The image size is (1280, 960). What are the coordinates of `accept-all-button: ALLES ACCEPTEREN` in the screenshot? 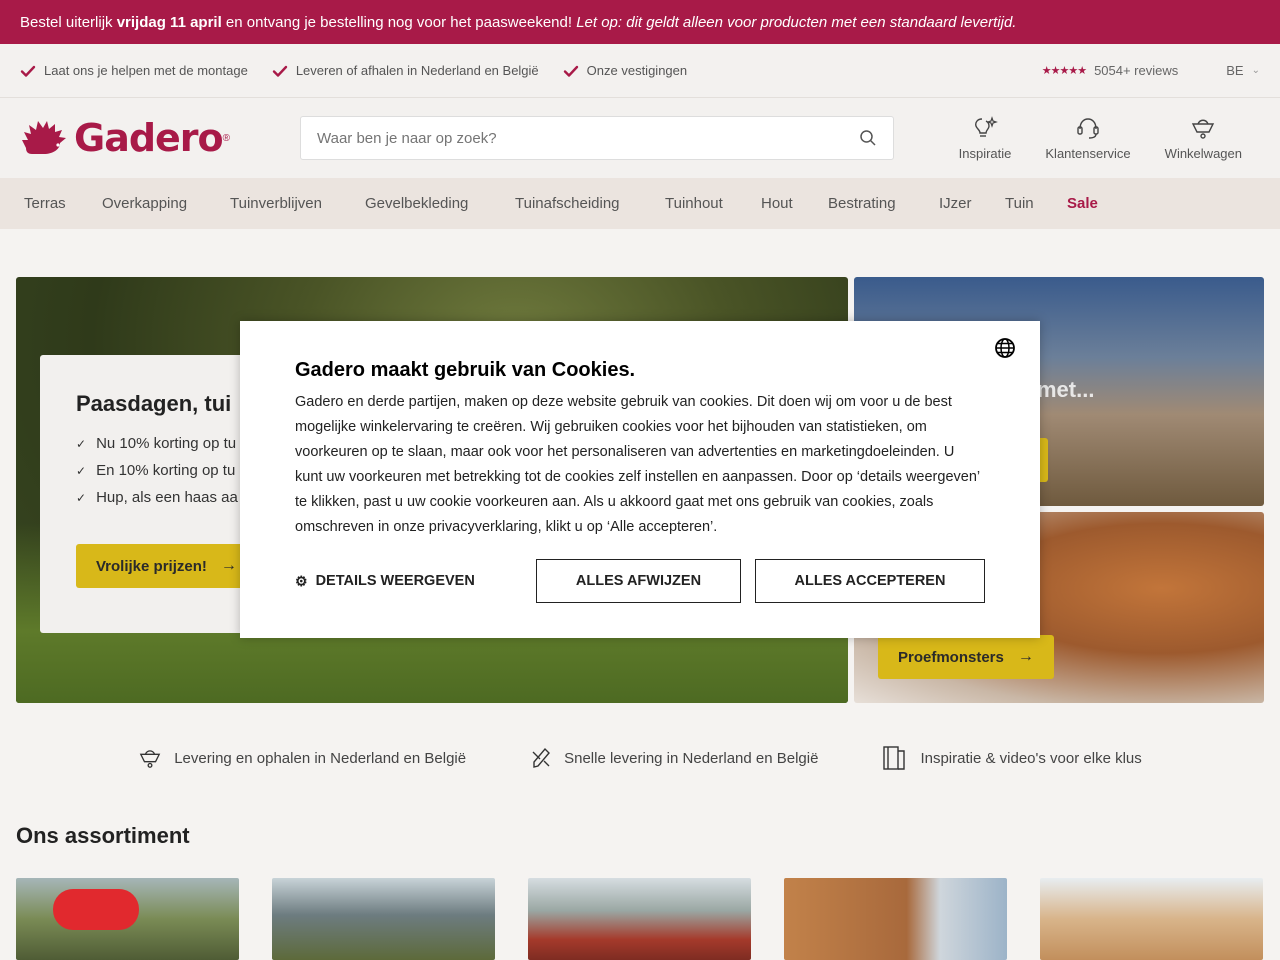 It's located at (870, 581).